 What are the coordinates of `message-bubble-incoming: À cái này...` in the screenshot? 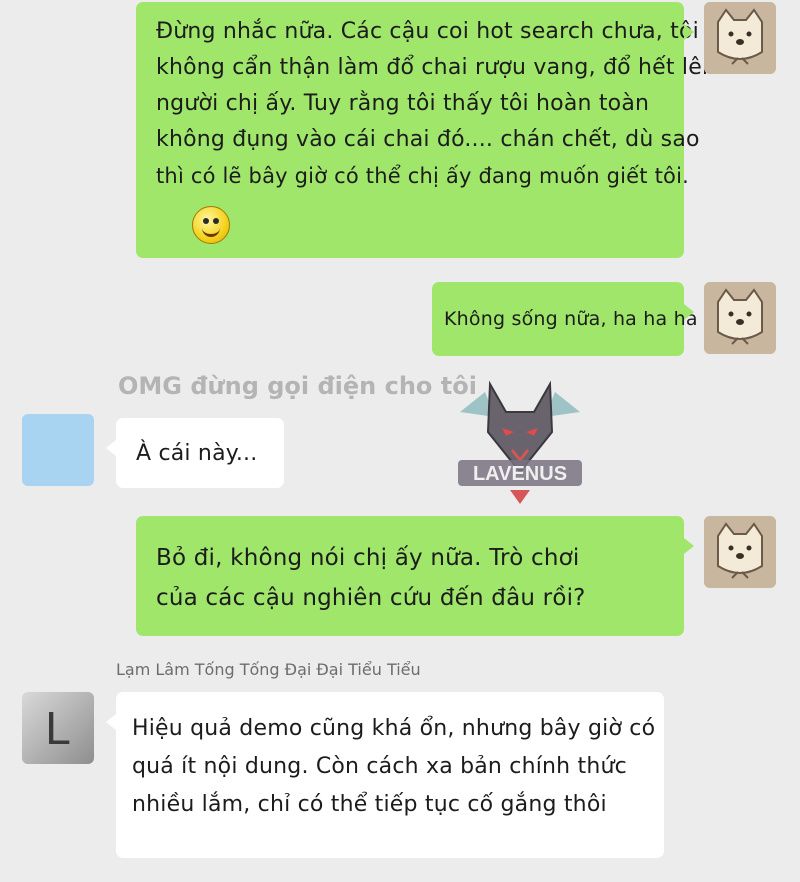 It's located at (195, 453).